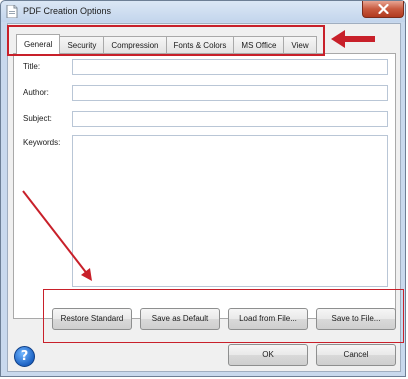 Image resolution: width=408 pixels, height=379 pixels. What do you see at coordinates (38, 44) in the screenshot?
I see `tab-general: General` at bounding box center [38, 44].